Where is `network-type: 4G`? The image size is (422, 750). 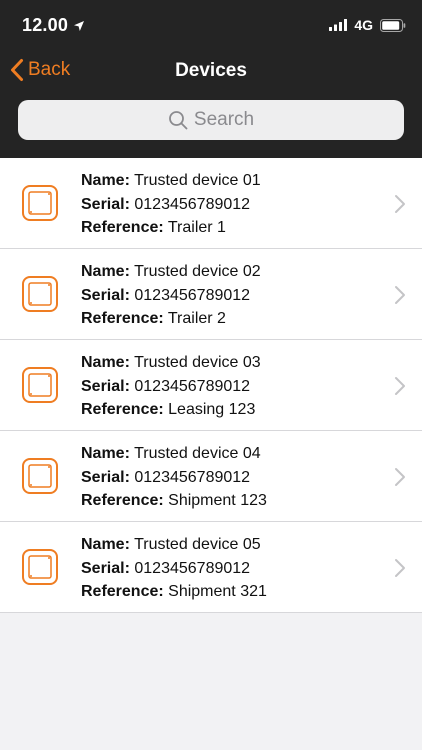 network-type: 4G is located at coordinates (363, 25).